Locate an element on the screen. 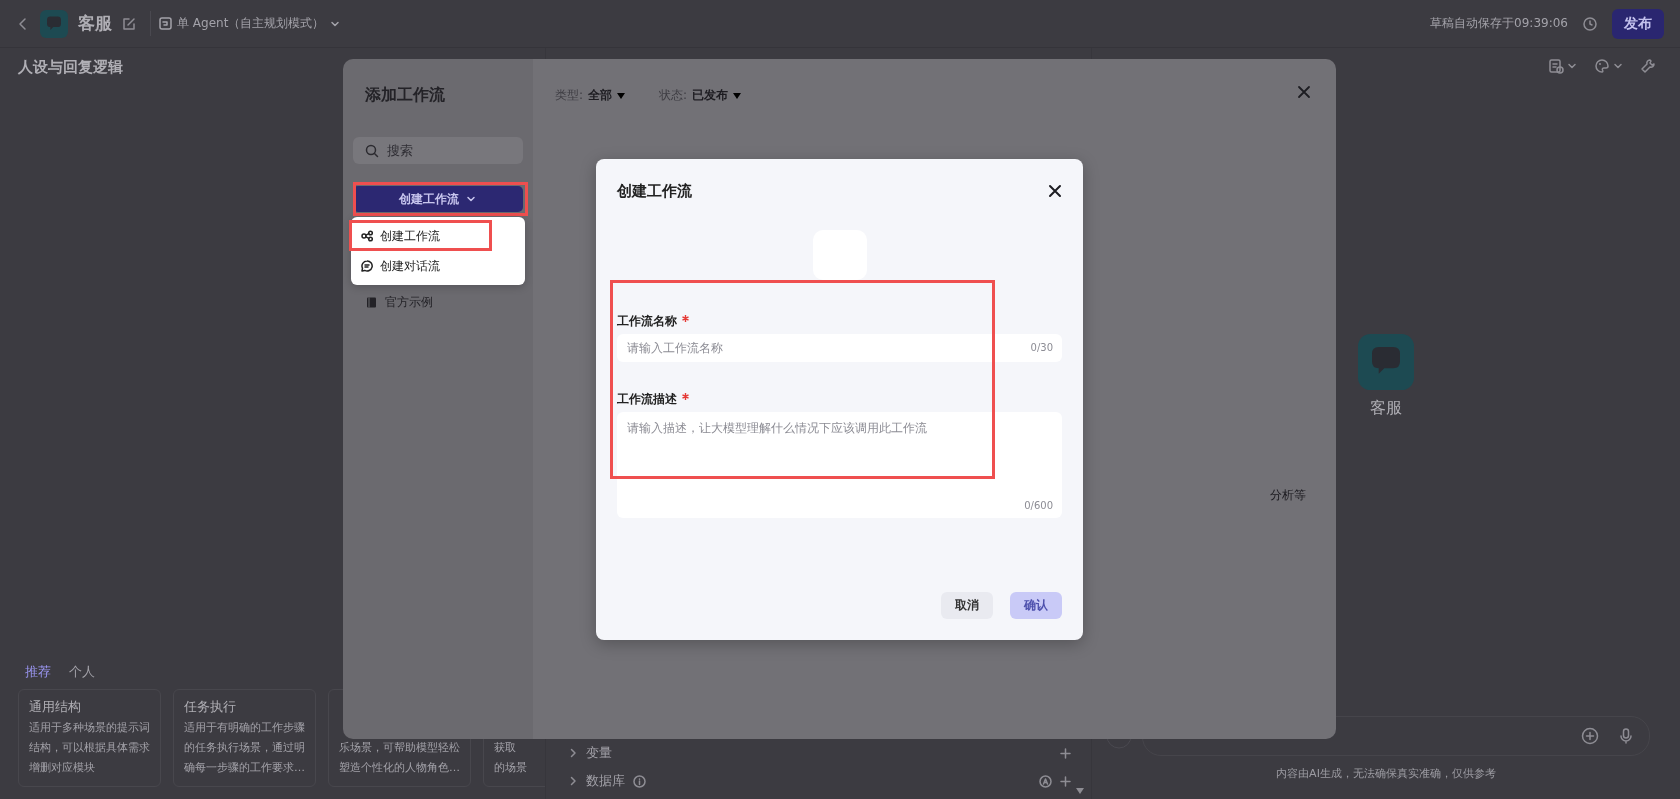  close-icon is located at coordinates (1055, 191).